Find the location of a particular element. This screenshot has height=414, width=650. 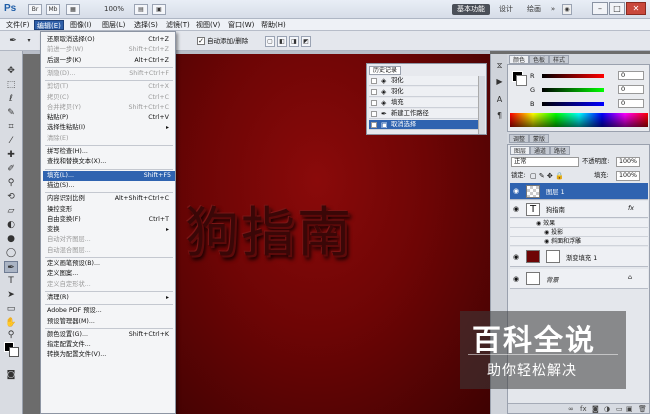

gradient-tool-icon: ◐ is located at coordinates (11, 225).